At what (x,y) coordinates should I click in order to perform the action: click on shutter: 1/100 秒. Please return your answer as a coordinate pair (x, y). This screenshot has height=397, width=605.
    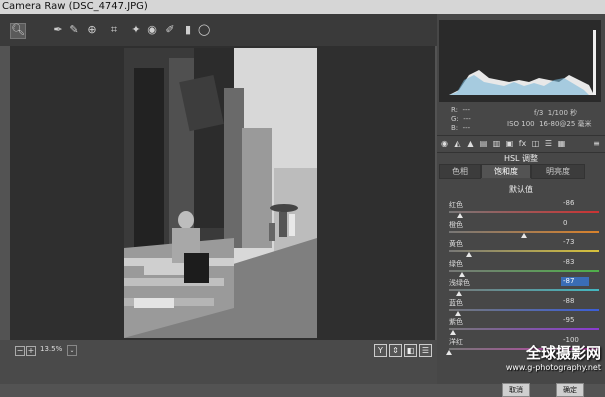
    Looking at the image, I should click on (562, 113).